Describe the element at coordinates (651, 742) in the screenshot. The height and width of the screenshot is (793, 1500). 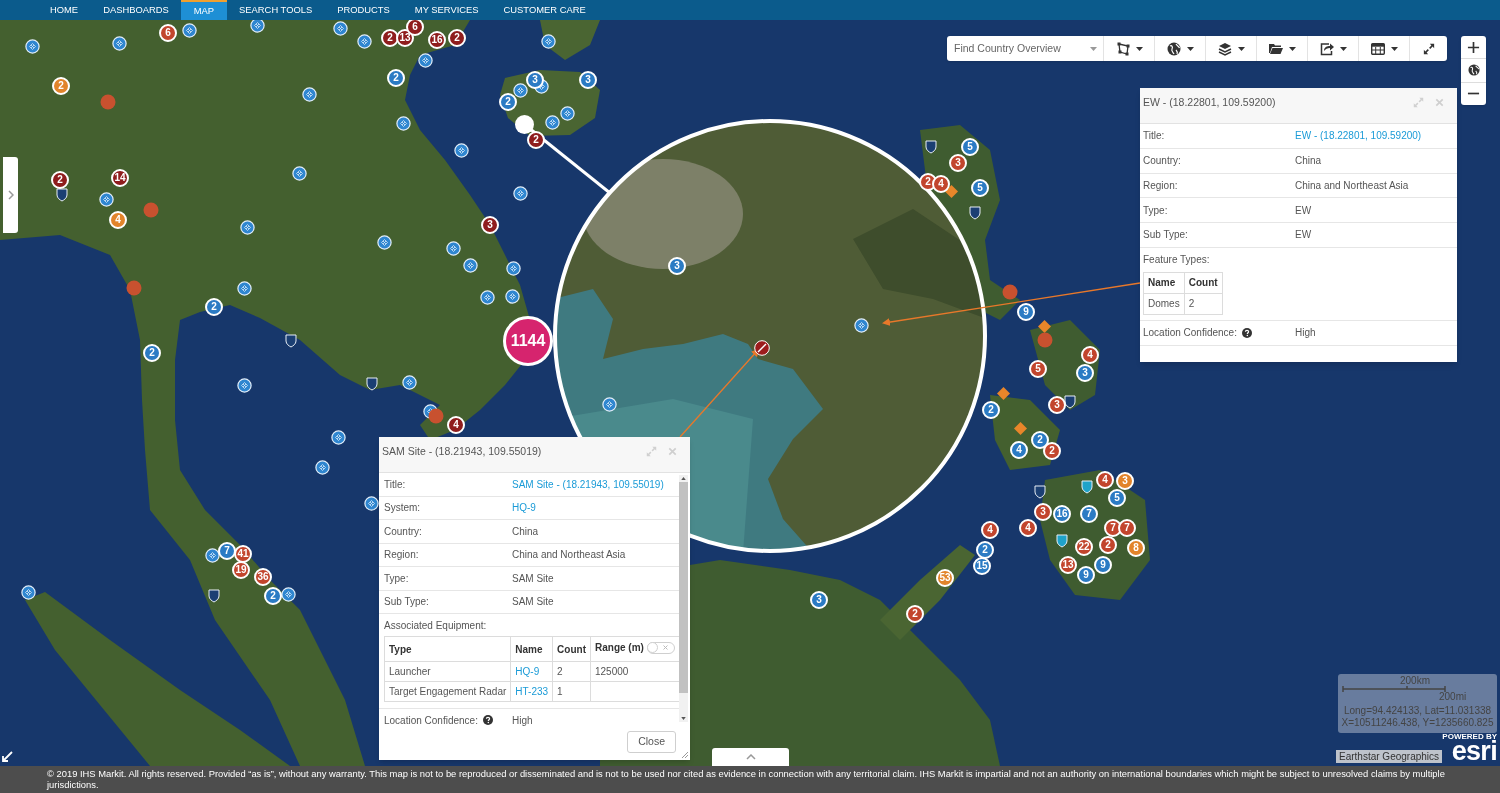
I see `close-button: Close` at that location.